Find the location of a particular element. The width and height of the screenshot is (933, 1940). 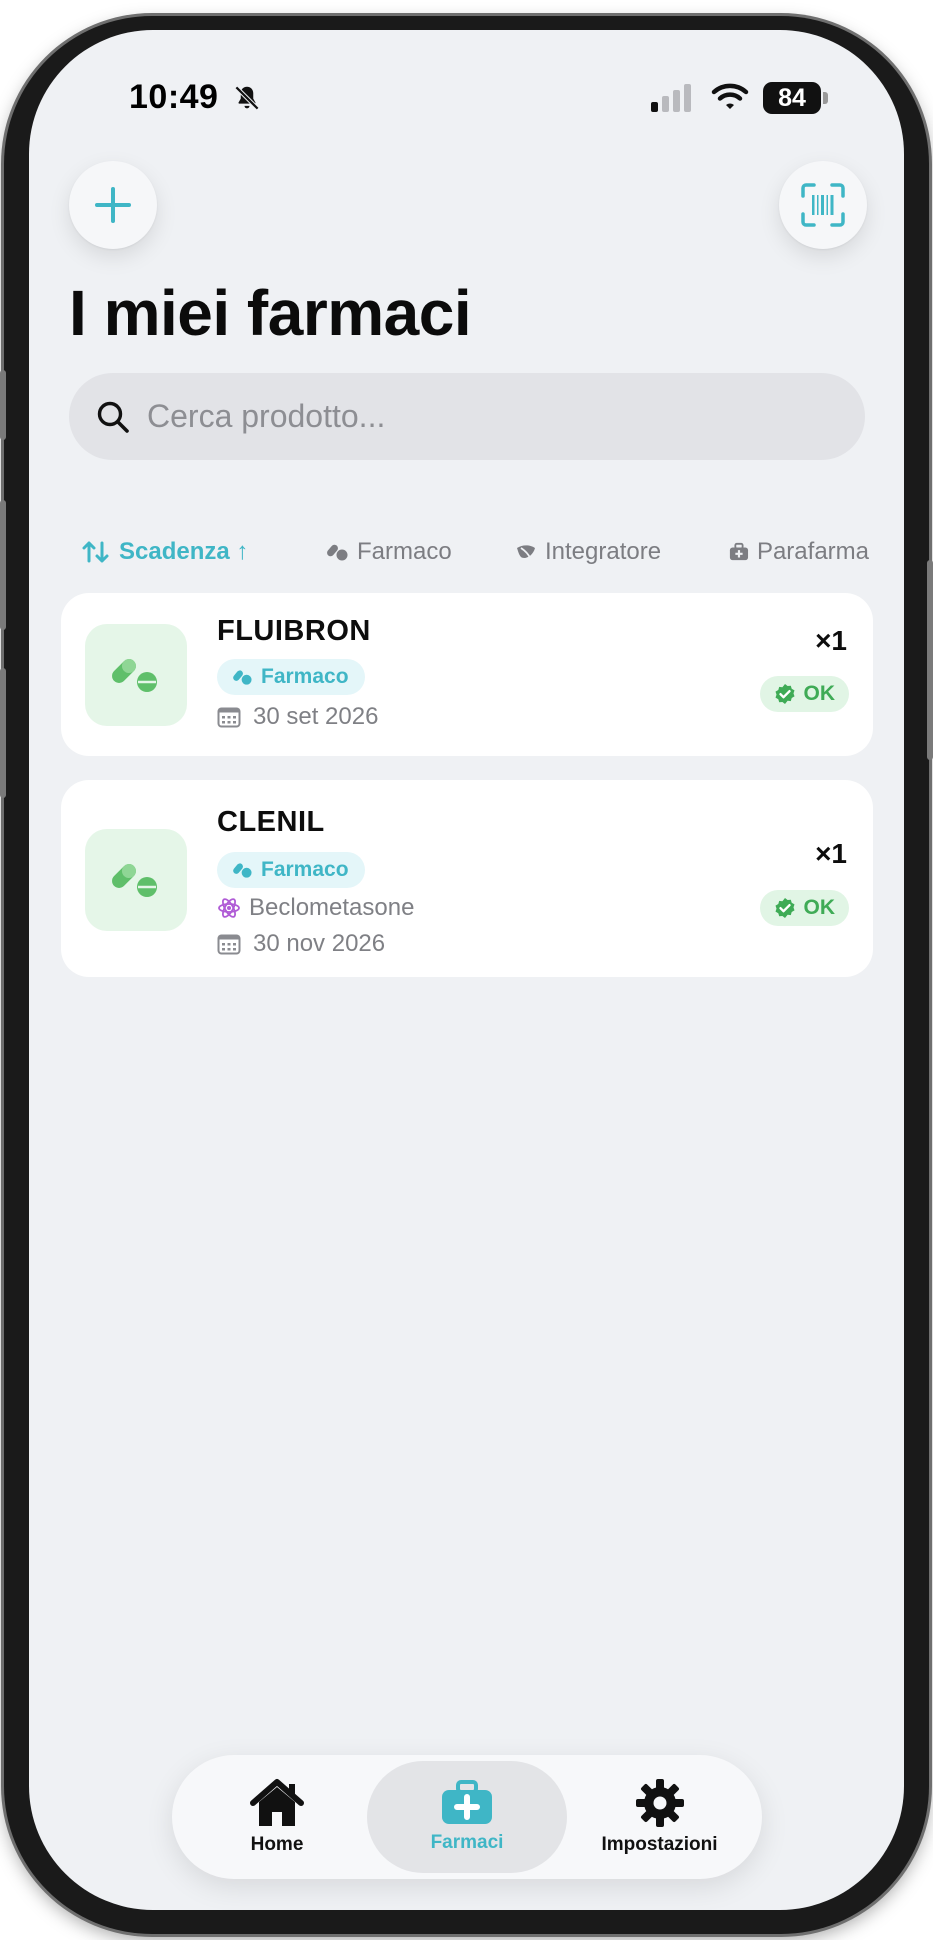

filter-parafarma: Parafarma is located at coordinates (799, 552).